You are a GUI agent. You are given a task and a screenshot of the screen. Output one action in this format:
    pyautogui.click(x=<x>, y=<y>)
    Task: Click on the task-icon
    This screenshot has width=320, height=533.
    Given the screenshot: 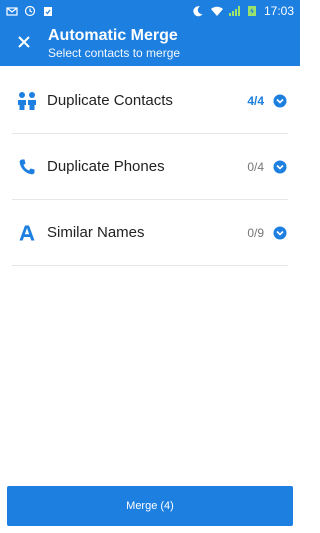 What is the action you would take?
    pyautogui.click(x=48, y=11)
    